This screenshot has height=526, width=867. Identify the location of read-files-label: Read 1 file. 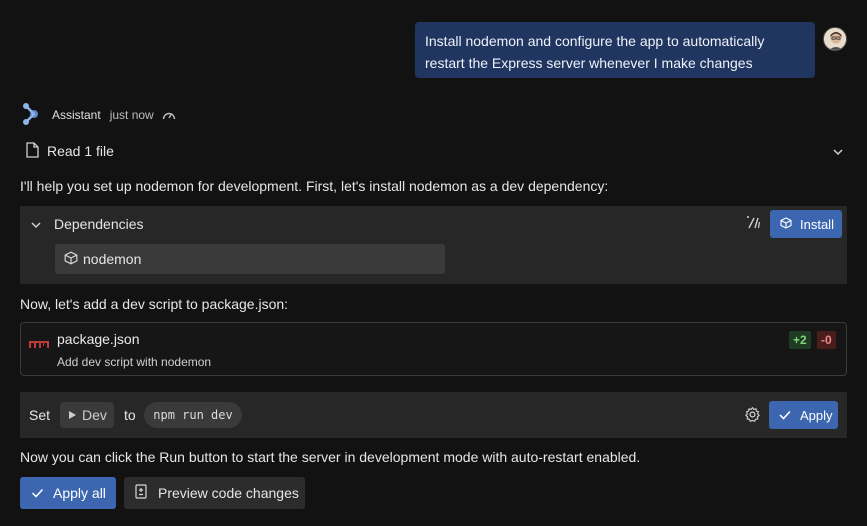
(80, 151).